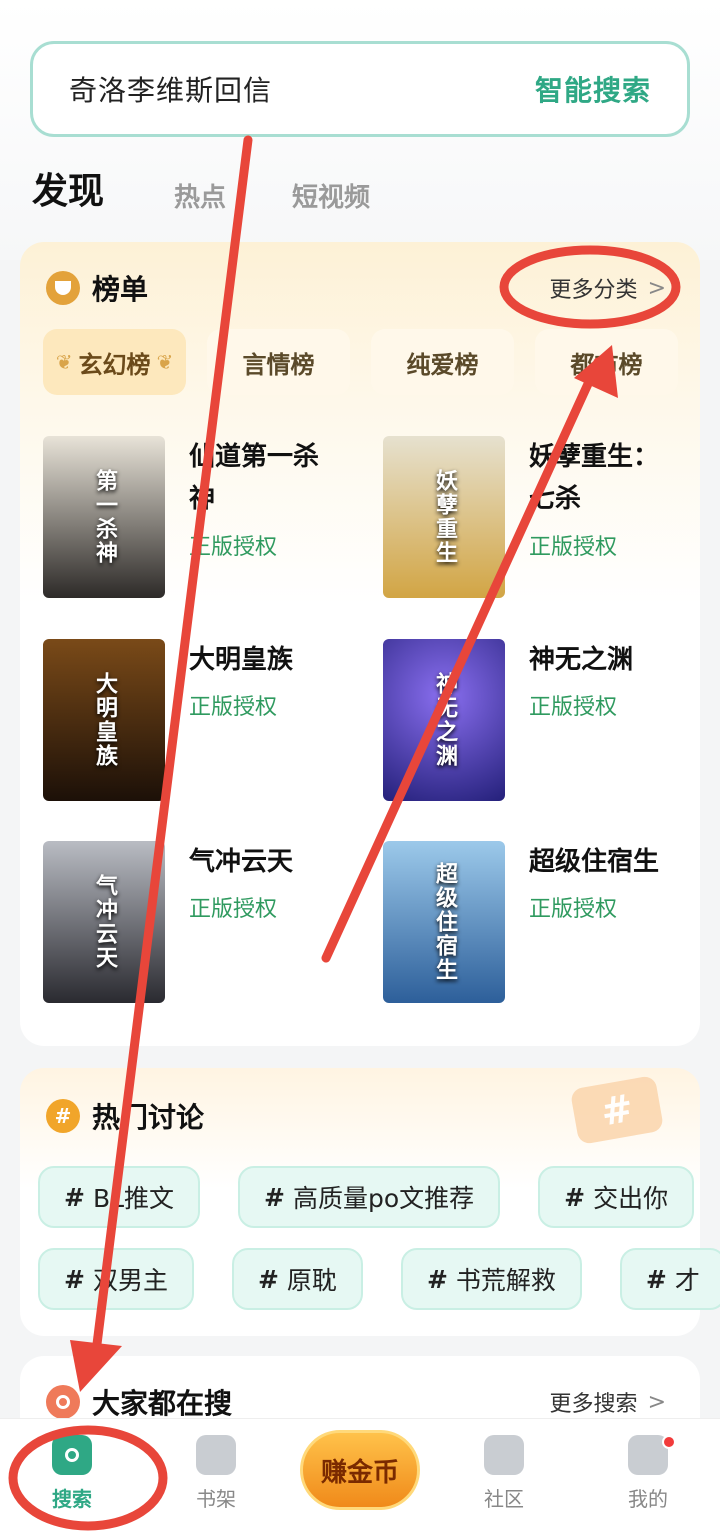 The image size is (720, 1531). I want to click on category-romance: 言情榜, so click(278, 362).